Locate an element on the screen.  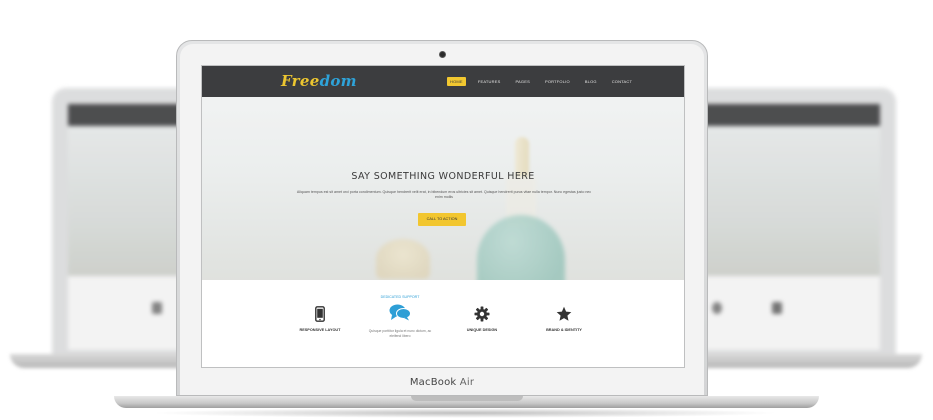
chat-bubbles-icon is located at coordinates (400, 312).